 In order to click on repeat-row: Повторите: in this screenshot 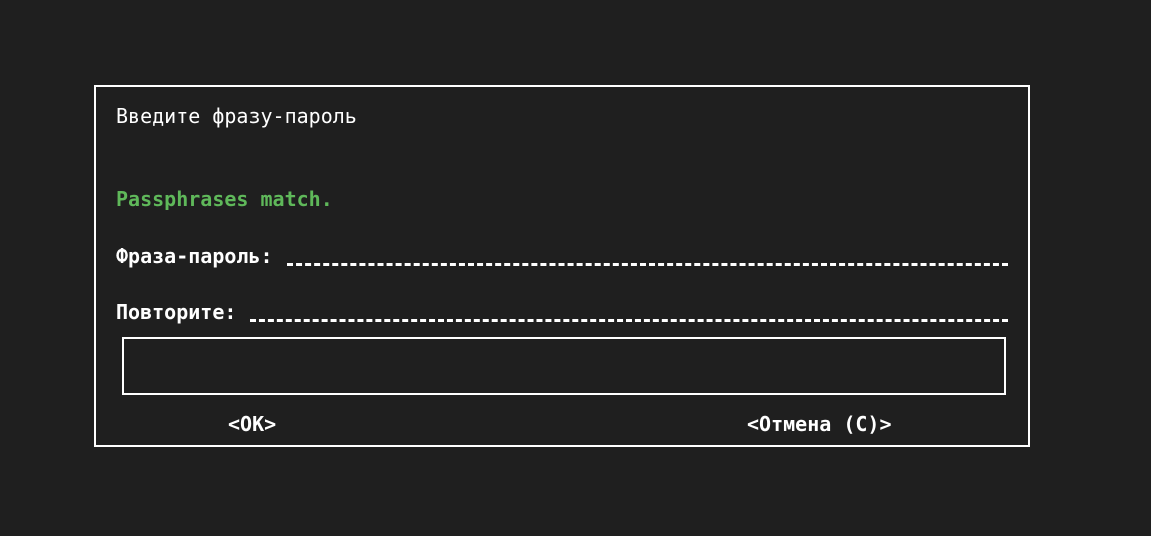, I will do `click(562, 311)`.